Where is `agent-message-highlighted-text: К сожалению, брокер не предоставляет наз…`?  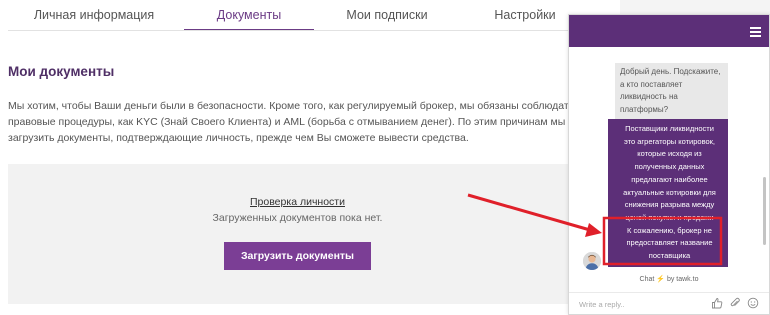
agent-message-highlighted-text: К сожалению, брокер не предоставляет наз… is located at coordinates (669, 243).